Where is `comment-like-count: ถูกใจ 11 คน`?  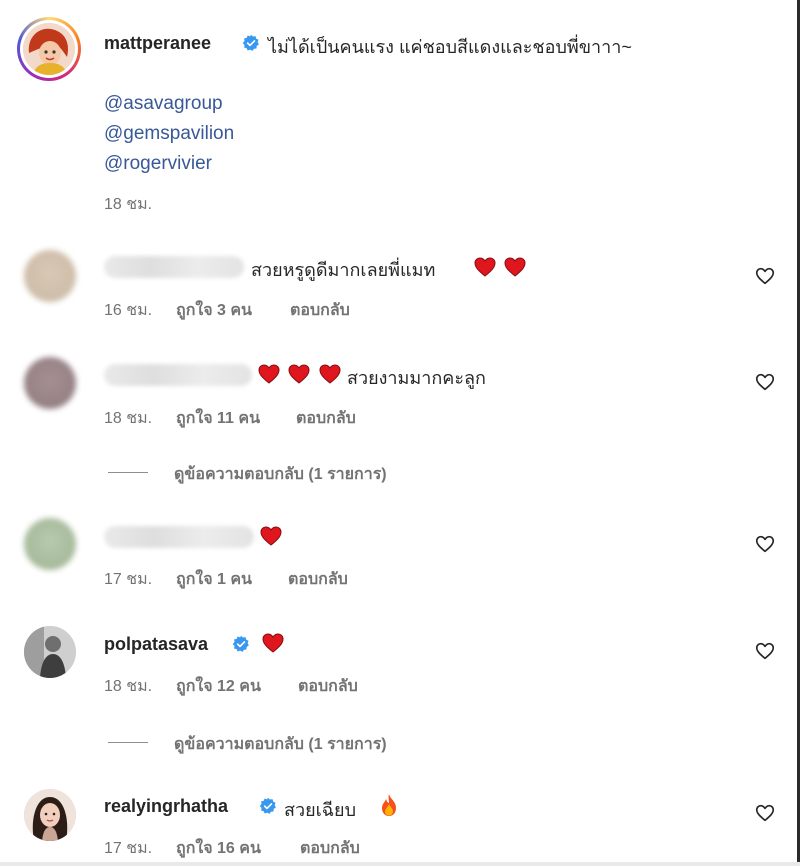 comment-like-count: ถูกใจ 11 คน is located at coordinates (218, 418).